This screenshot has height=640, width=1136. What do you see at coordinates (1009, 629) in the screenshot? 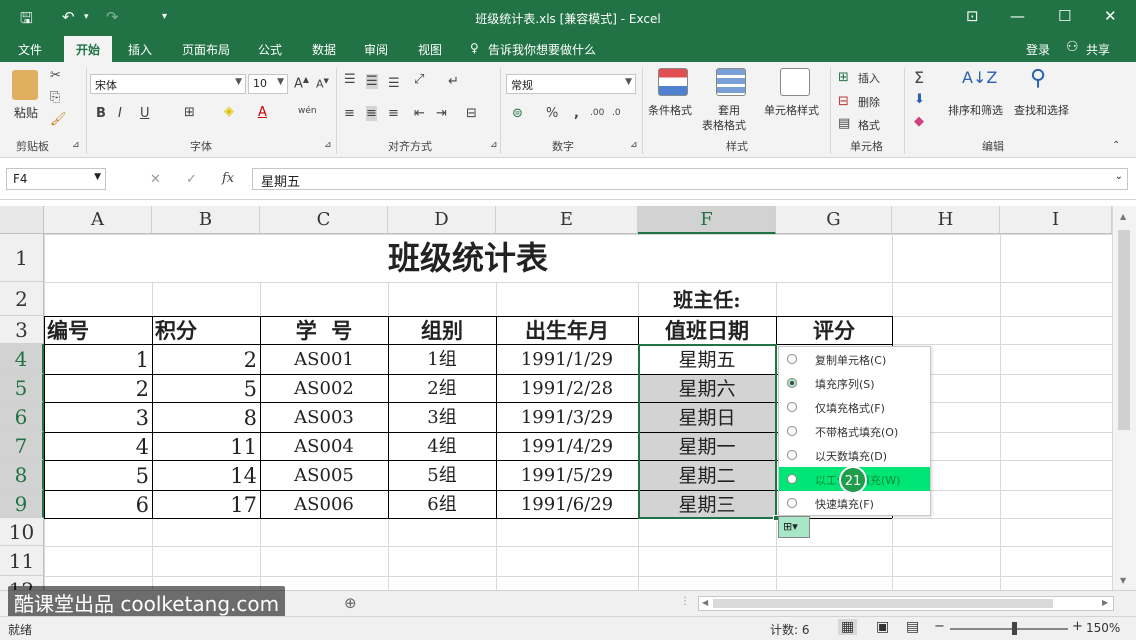
I see `zoom-slider` at bounding box center [1009, 629].